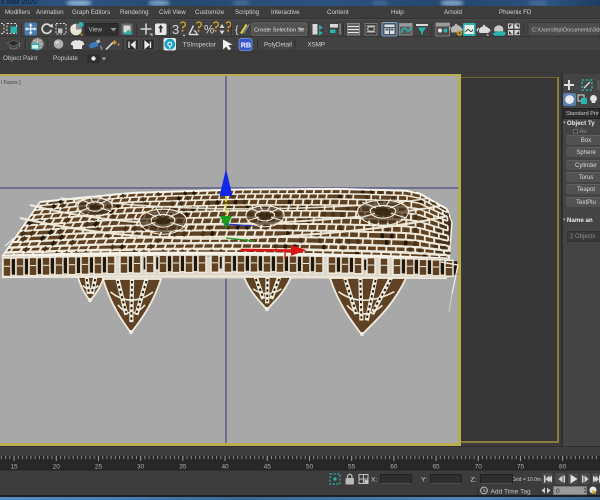 This screenshot has width=600, height=500. Describe the element at coordinates (526, 480) in the screenshot. I see `svg-text: Grid = 10.0m` at that location.